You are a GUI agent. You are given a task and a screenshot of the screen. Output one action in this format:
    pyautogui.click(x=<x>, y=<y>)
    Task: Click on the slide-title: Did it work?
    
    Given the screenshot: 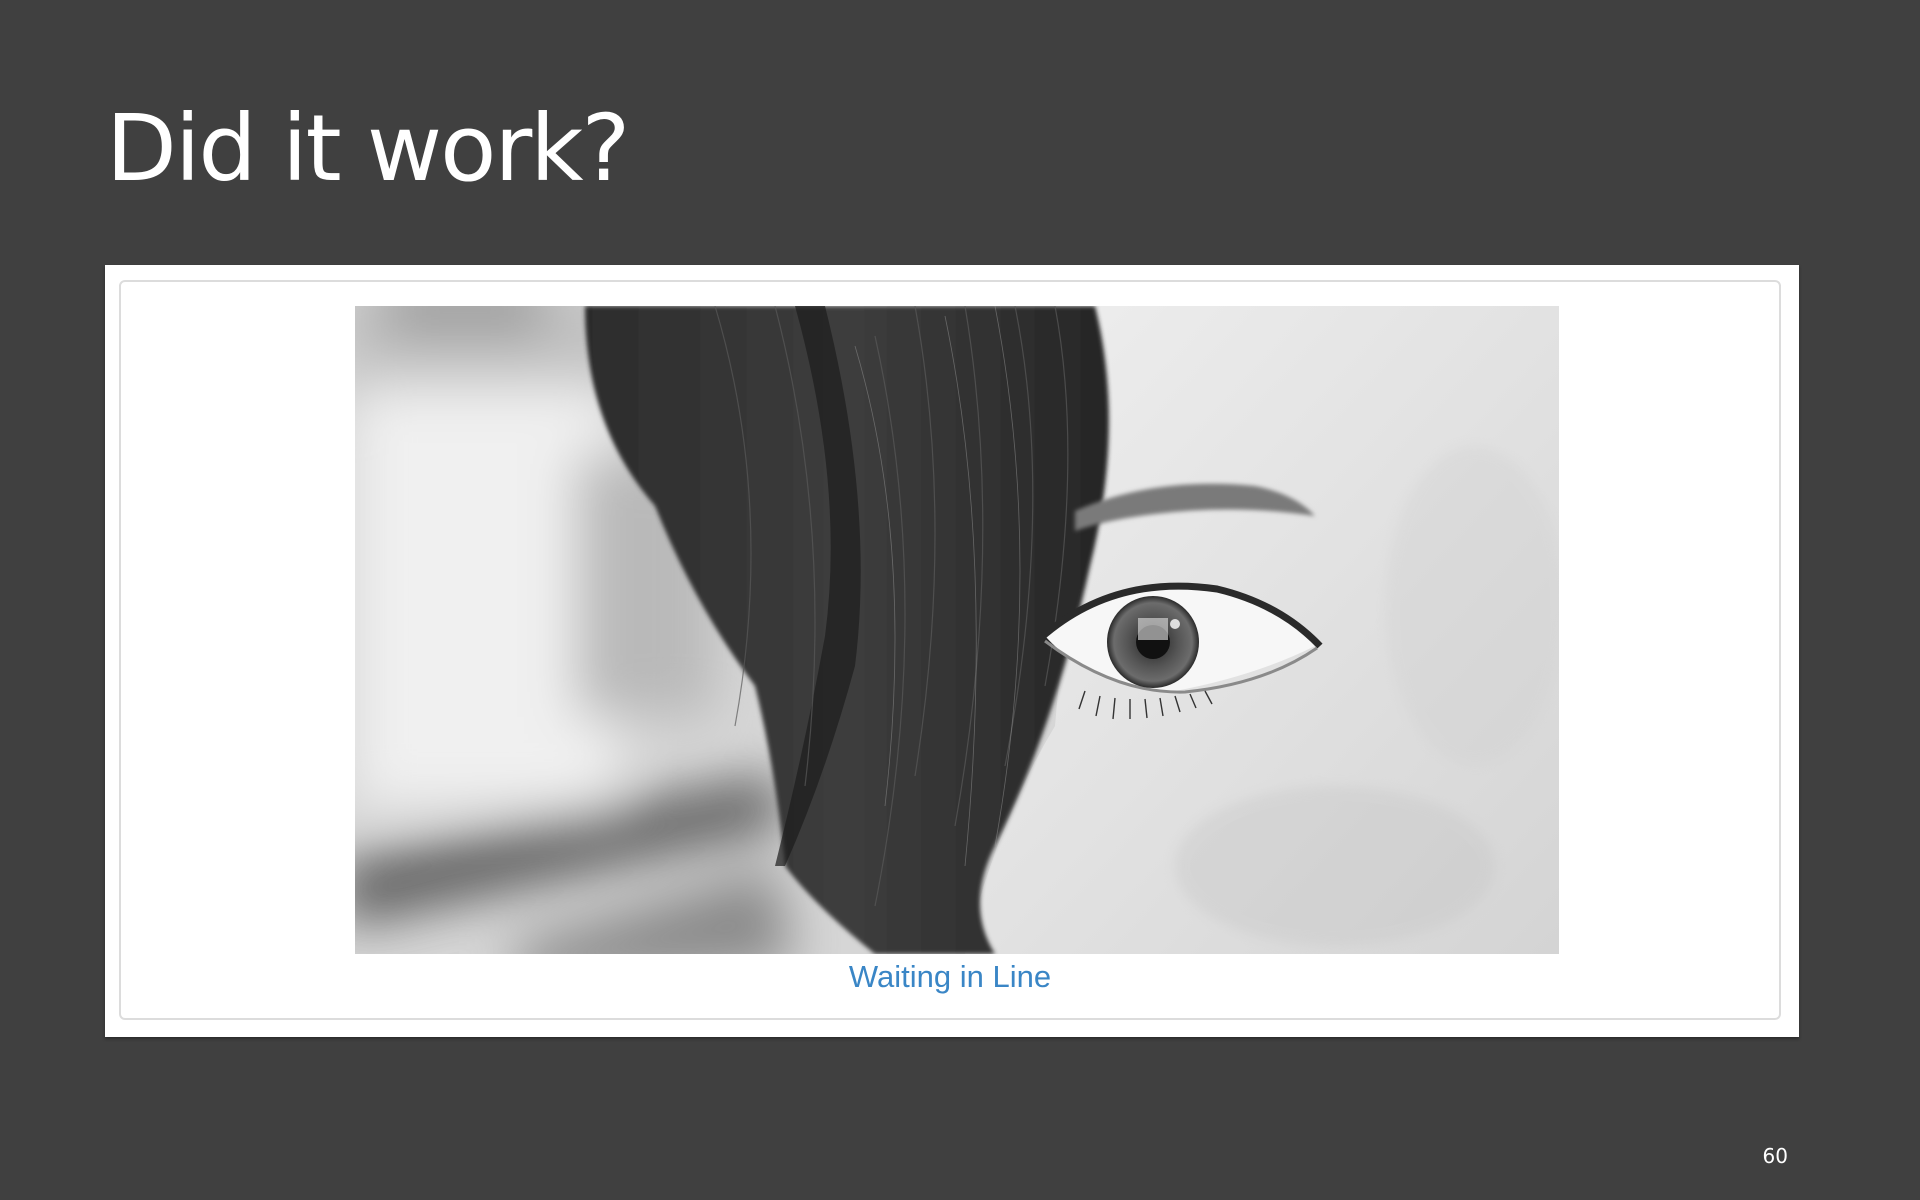 What is the action you would take?
    pyautogui.click(x=368, y=148)
    